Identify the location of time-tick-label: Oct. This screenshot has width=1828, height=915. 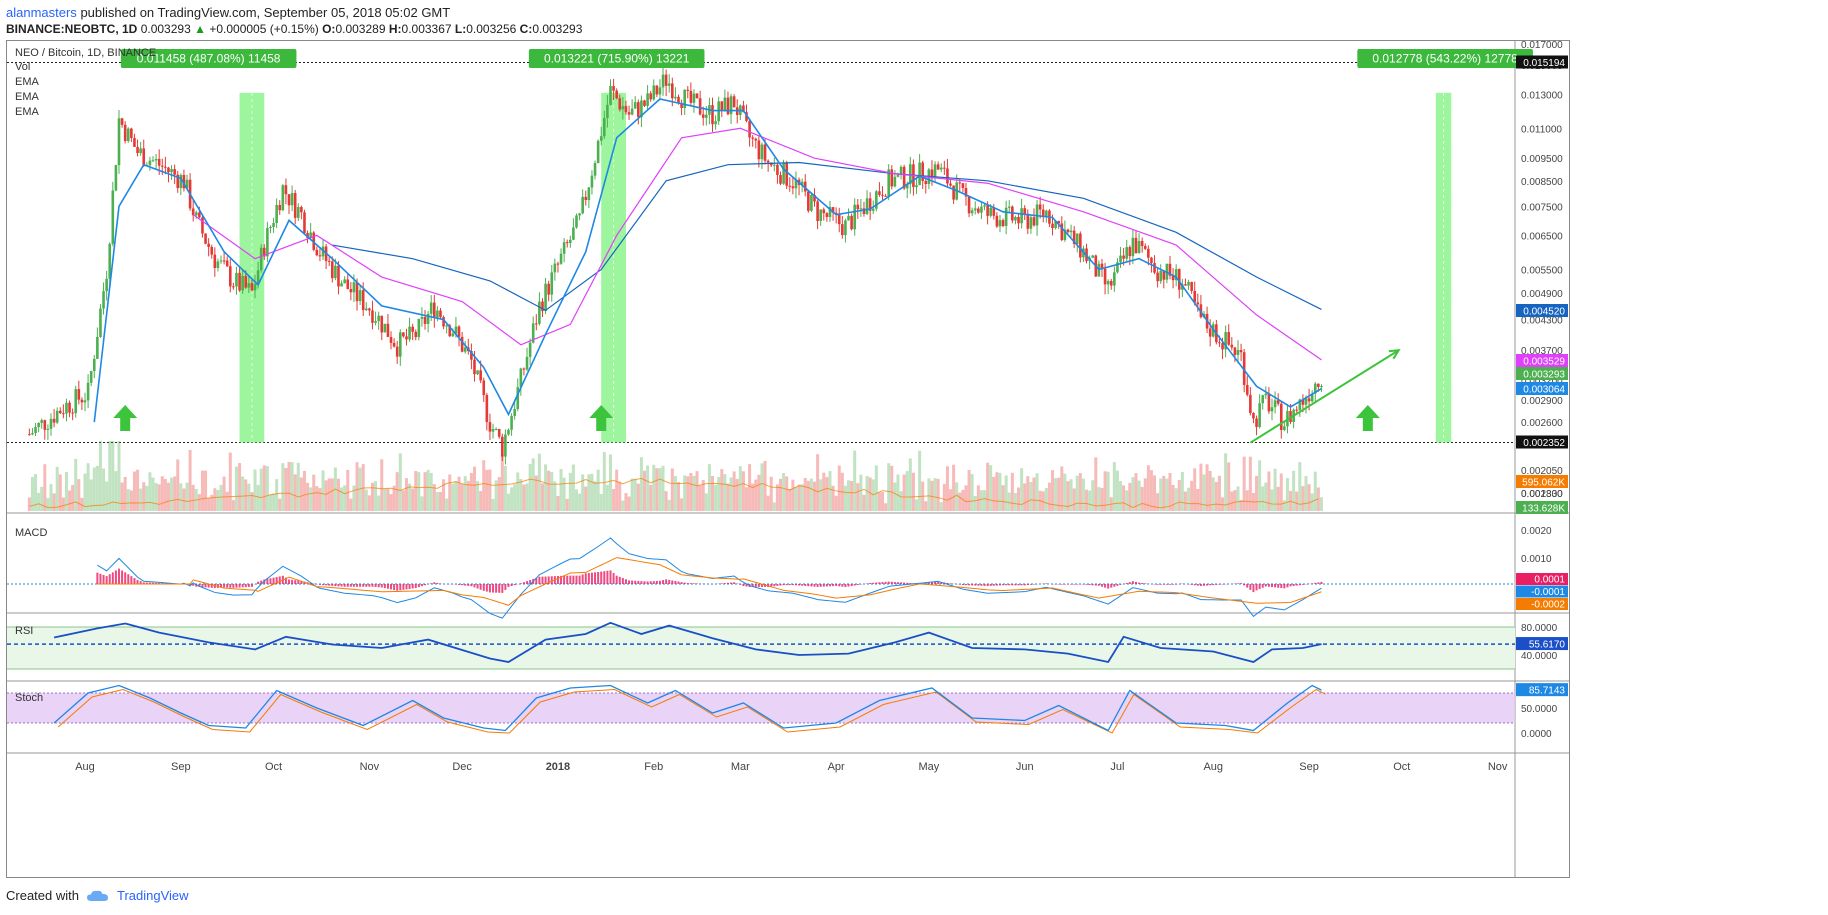
(273, 767).